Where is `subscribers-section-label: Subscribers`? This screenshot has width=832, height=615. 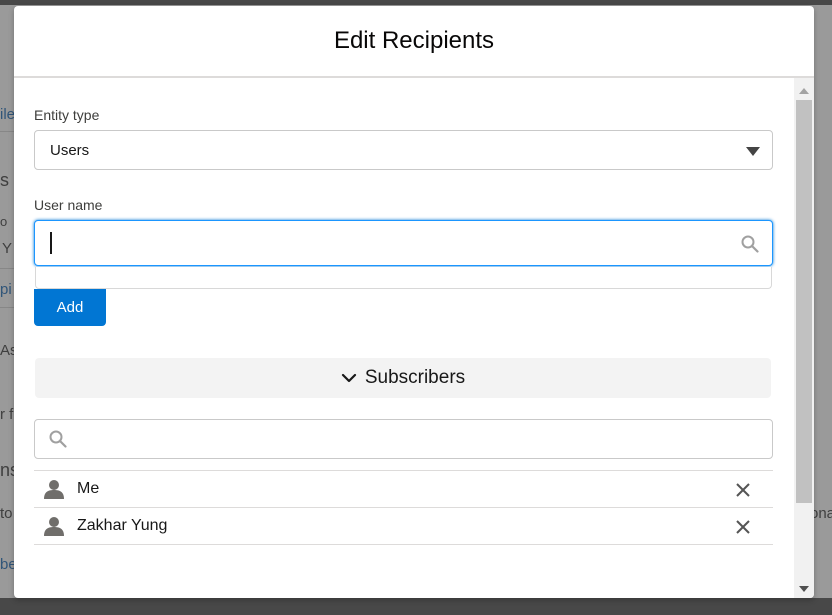 subscribers-section-label: Subscribers is located at coordinates (415, 377).